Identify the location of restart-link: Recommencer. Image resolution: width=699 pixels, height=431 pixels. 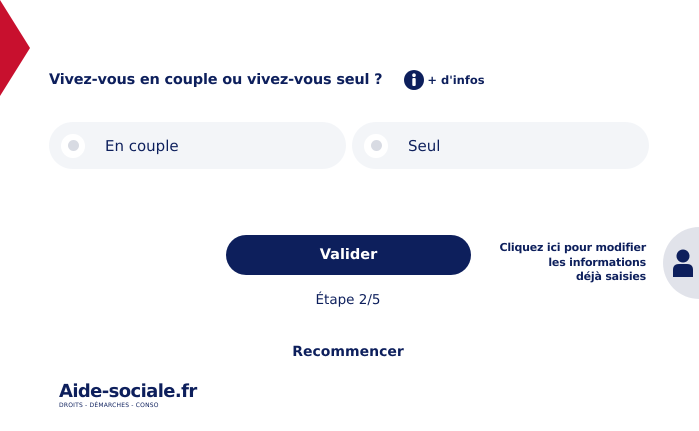
(348, 352).